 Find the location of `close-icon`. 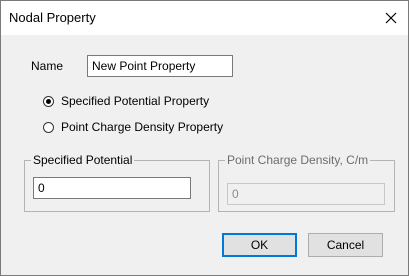

close-icon is located at coordinates (391, 18).